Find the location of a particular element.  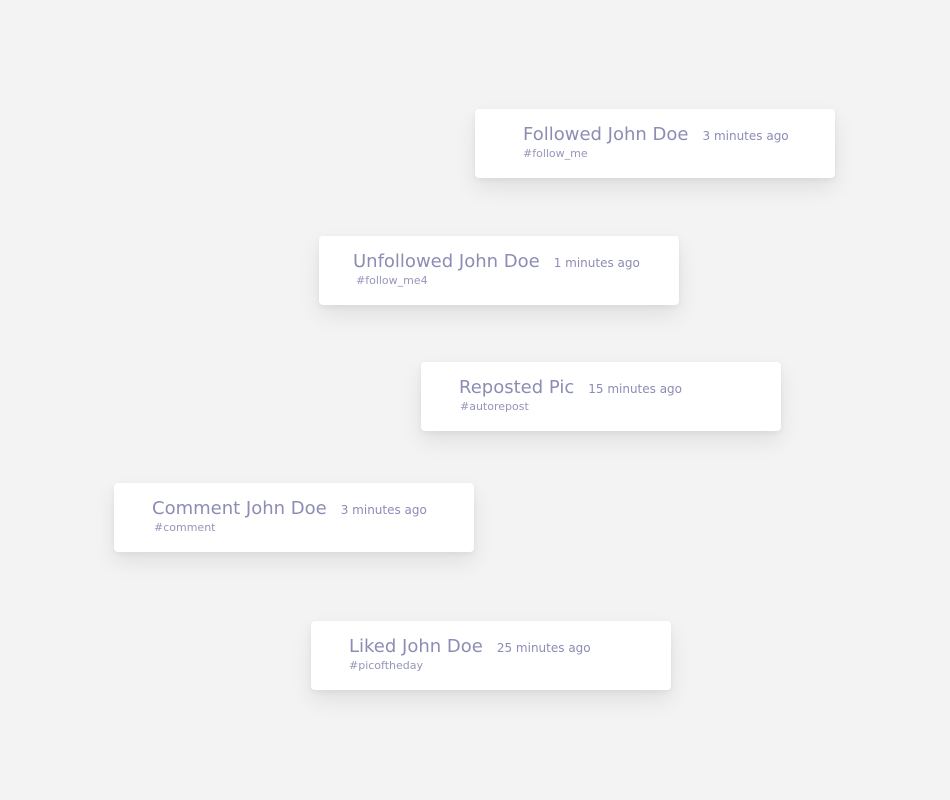

activity-tag: #follow_me4 is located at coordinates (392, 280).